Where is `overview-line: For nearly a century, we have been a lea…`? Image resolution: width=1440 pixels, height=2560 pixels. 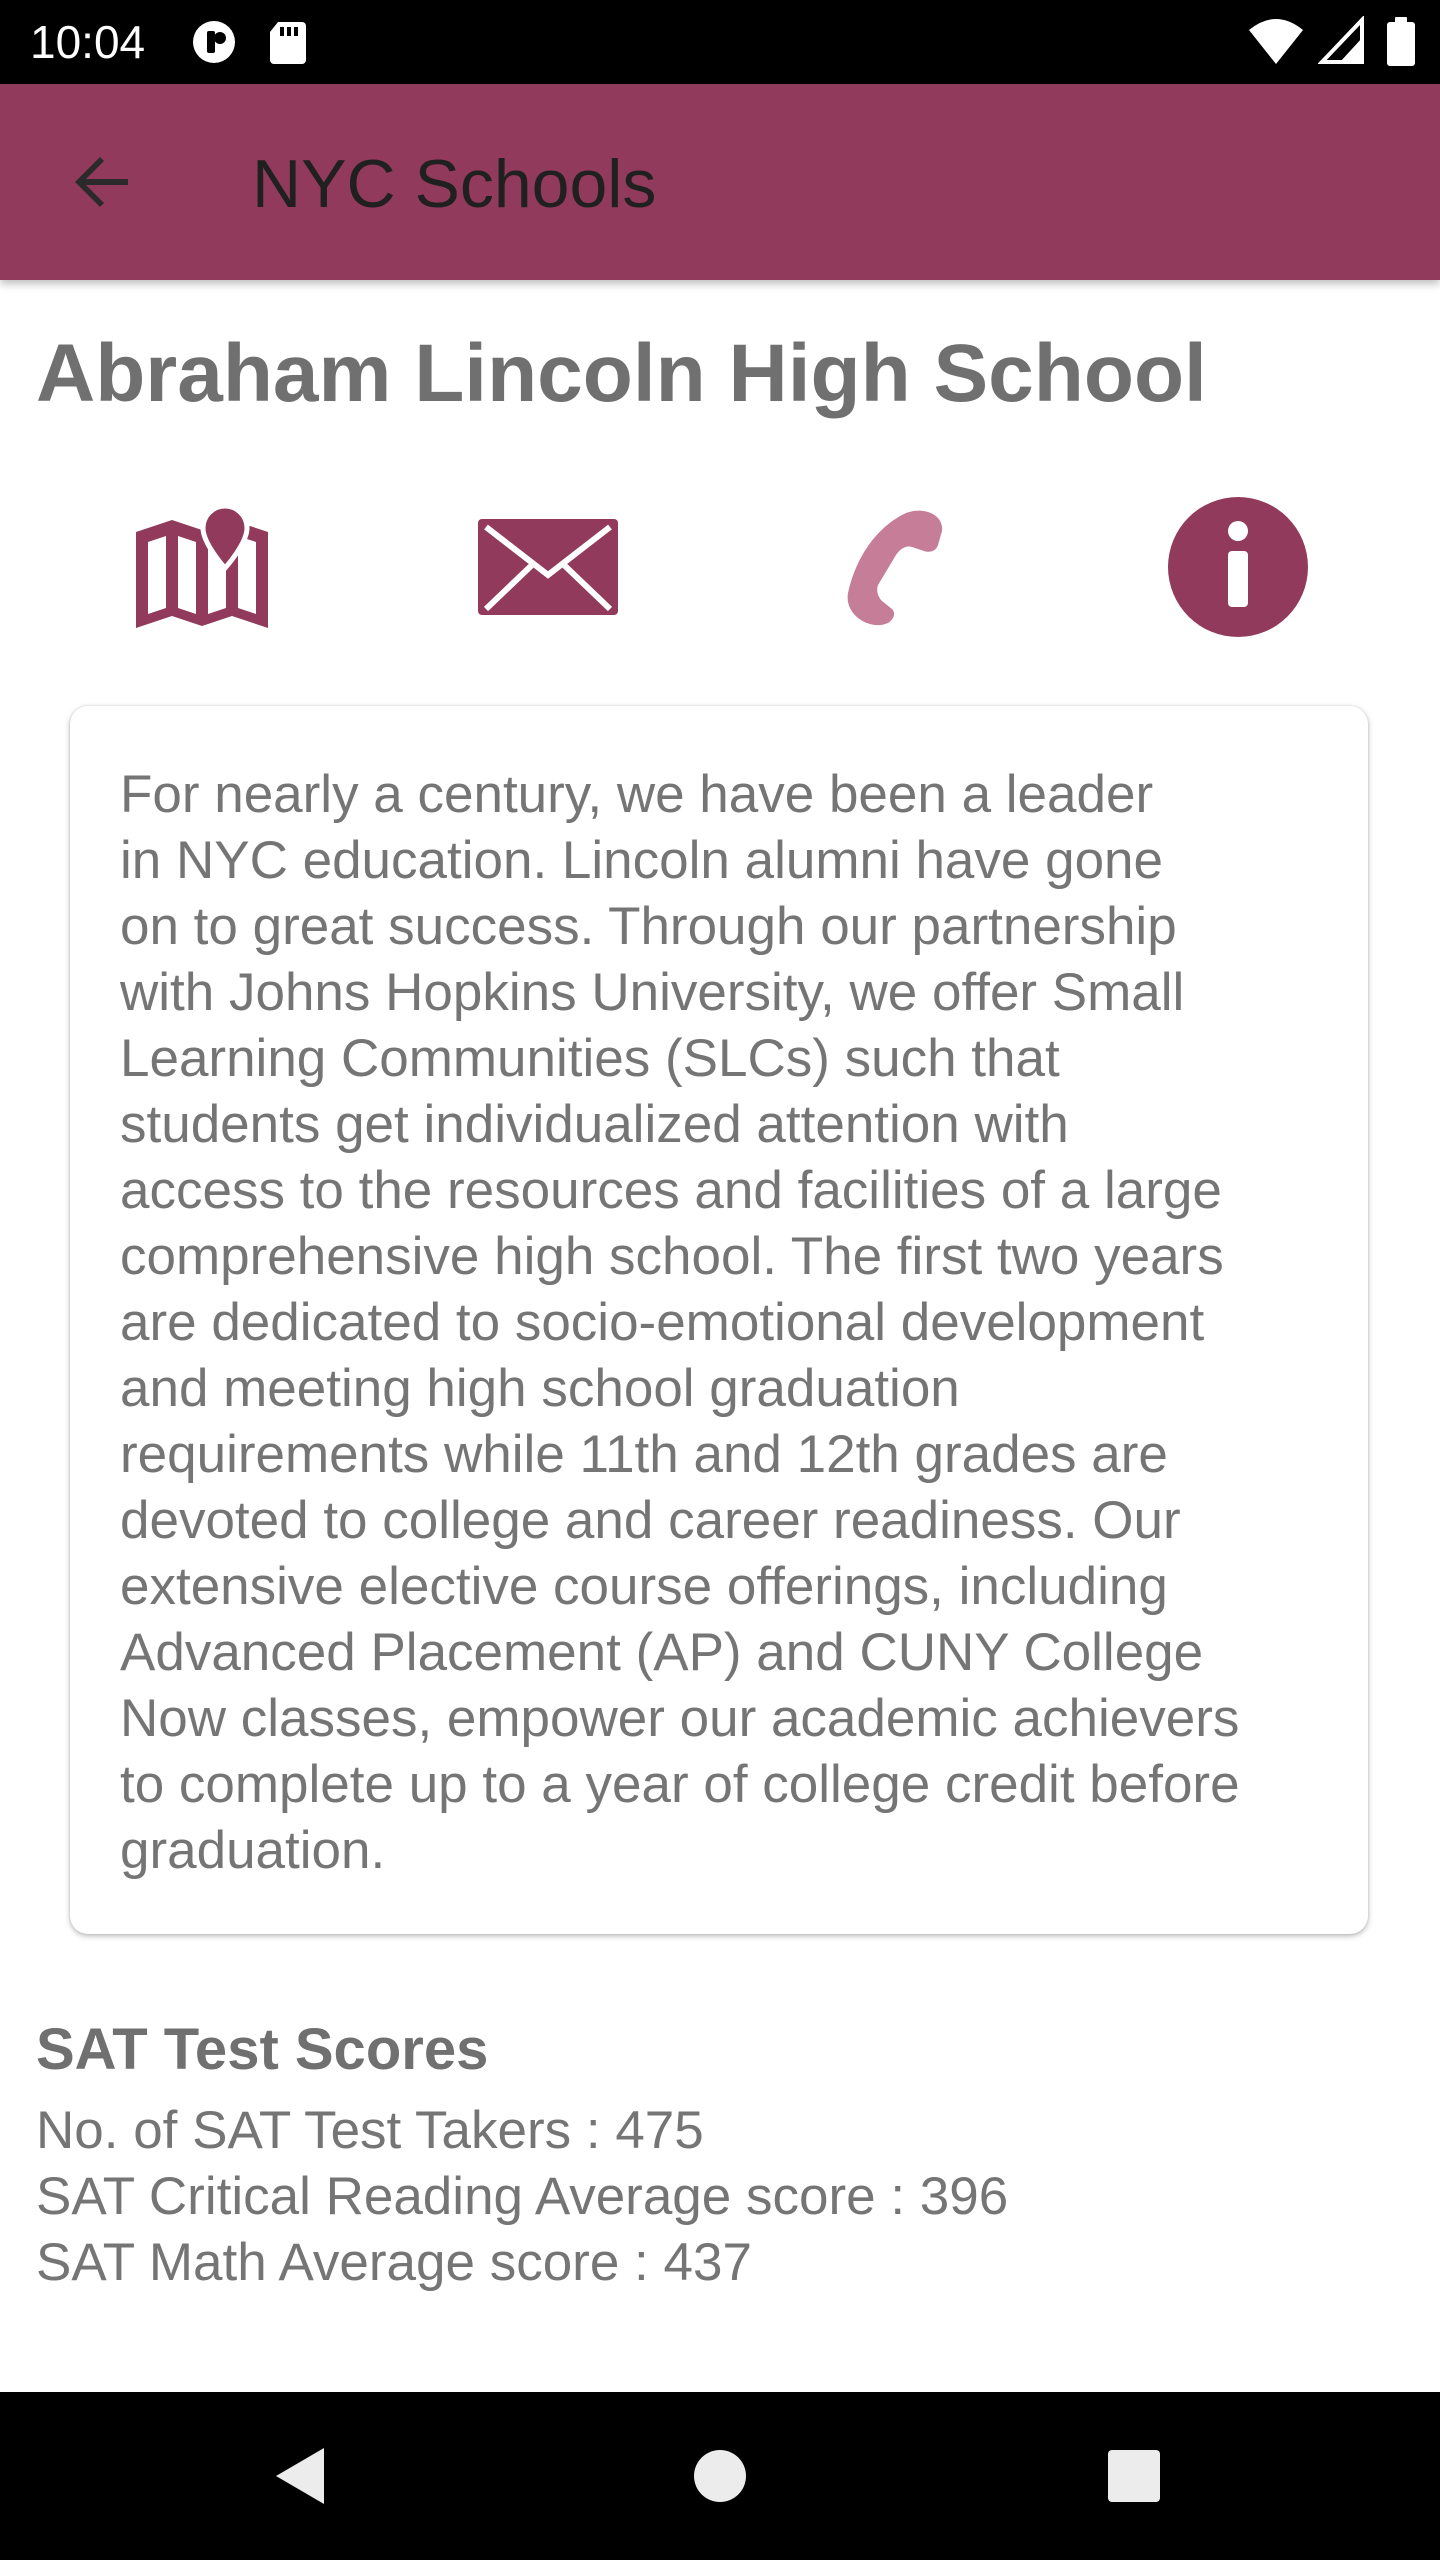
overview-line: For nearly a century, we have been a lea… is located at coordinates (637, 794).